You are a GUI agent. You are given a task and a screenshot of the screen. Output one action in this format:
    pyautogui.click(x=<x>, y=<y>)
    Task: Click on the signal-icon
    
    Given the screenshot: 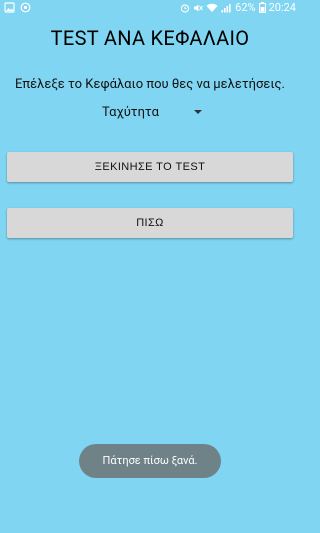 What is the action you would take?
    pyautogui.click(x=226, y=7)
    